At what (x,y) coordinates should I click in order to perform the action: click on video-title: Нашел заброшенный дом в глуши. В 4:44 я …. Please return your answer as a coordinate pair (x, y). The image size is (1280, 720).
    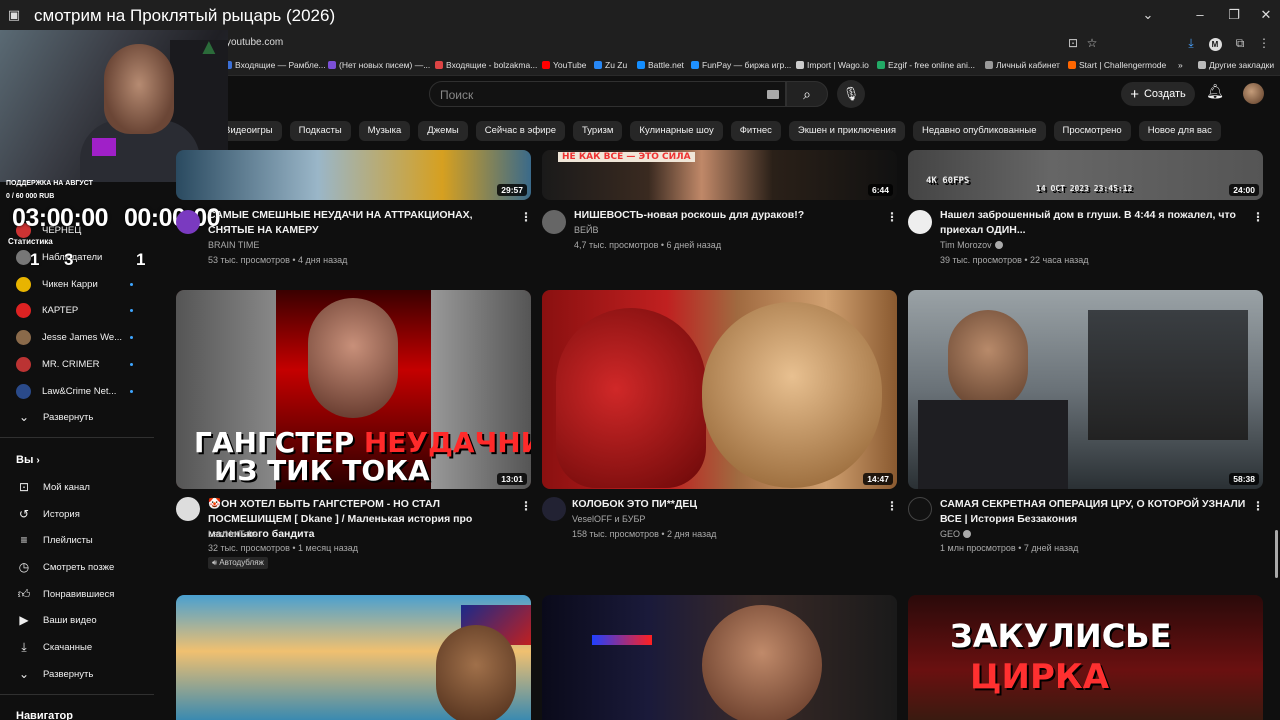
    Looking at the image, I should click on (1093, 223).